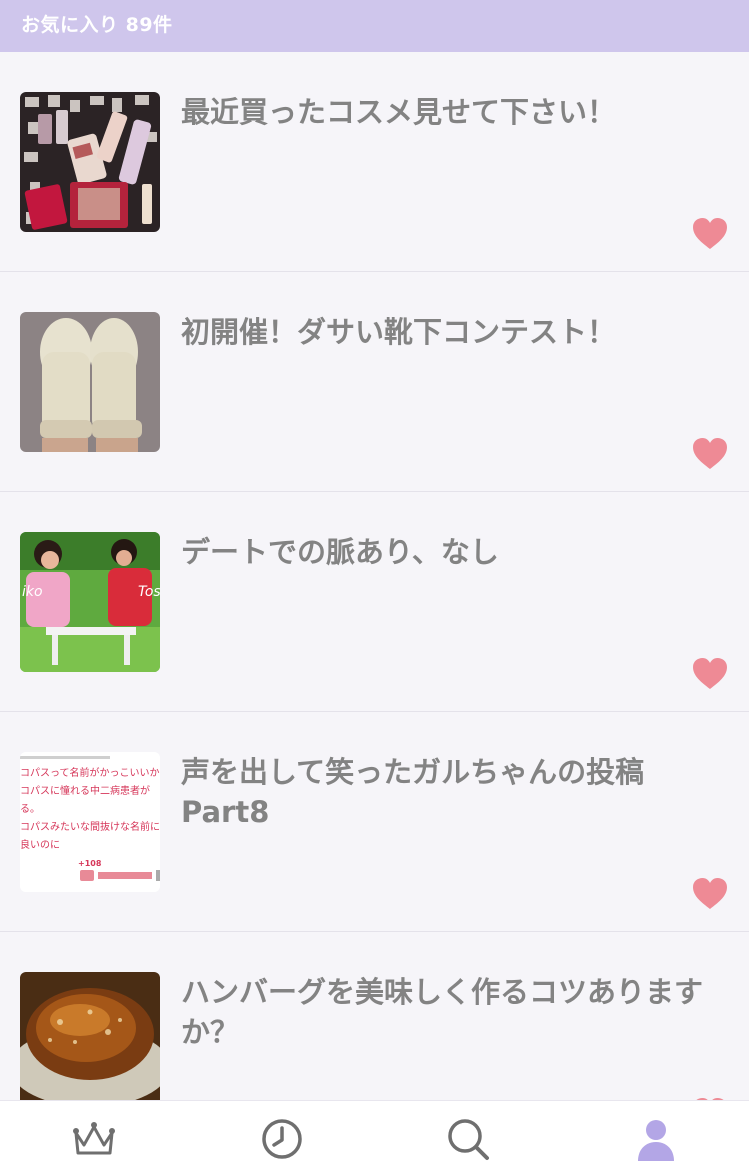 The height and width of the screenshot is (1168, 749). What do you see at coordinates (90, 772) in the screenshot?
I see `post-line: コパスって名前がかっこいいか` at bounding box center [90, 772].